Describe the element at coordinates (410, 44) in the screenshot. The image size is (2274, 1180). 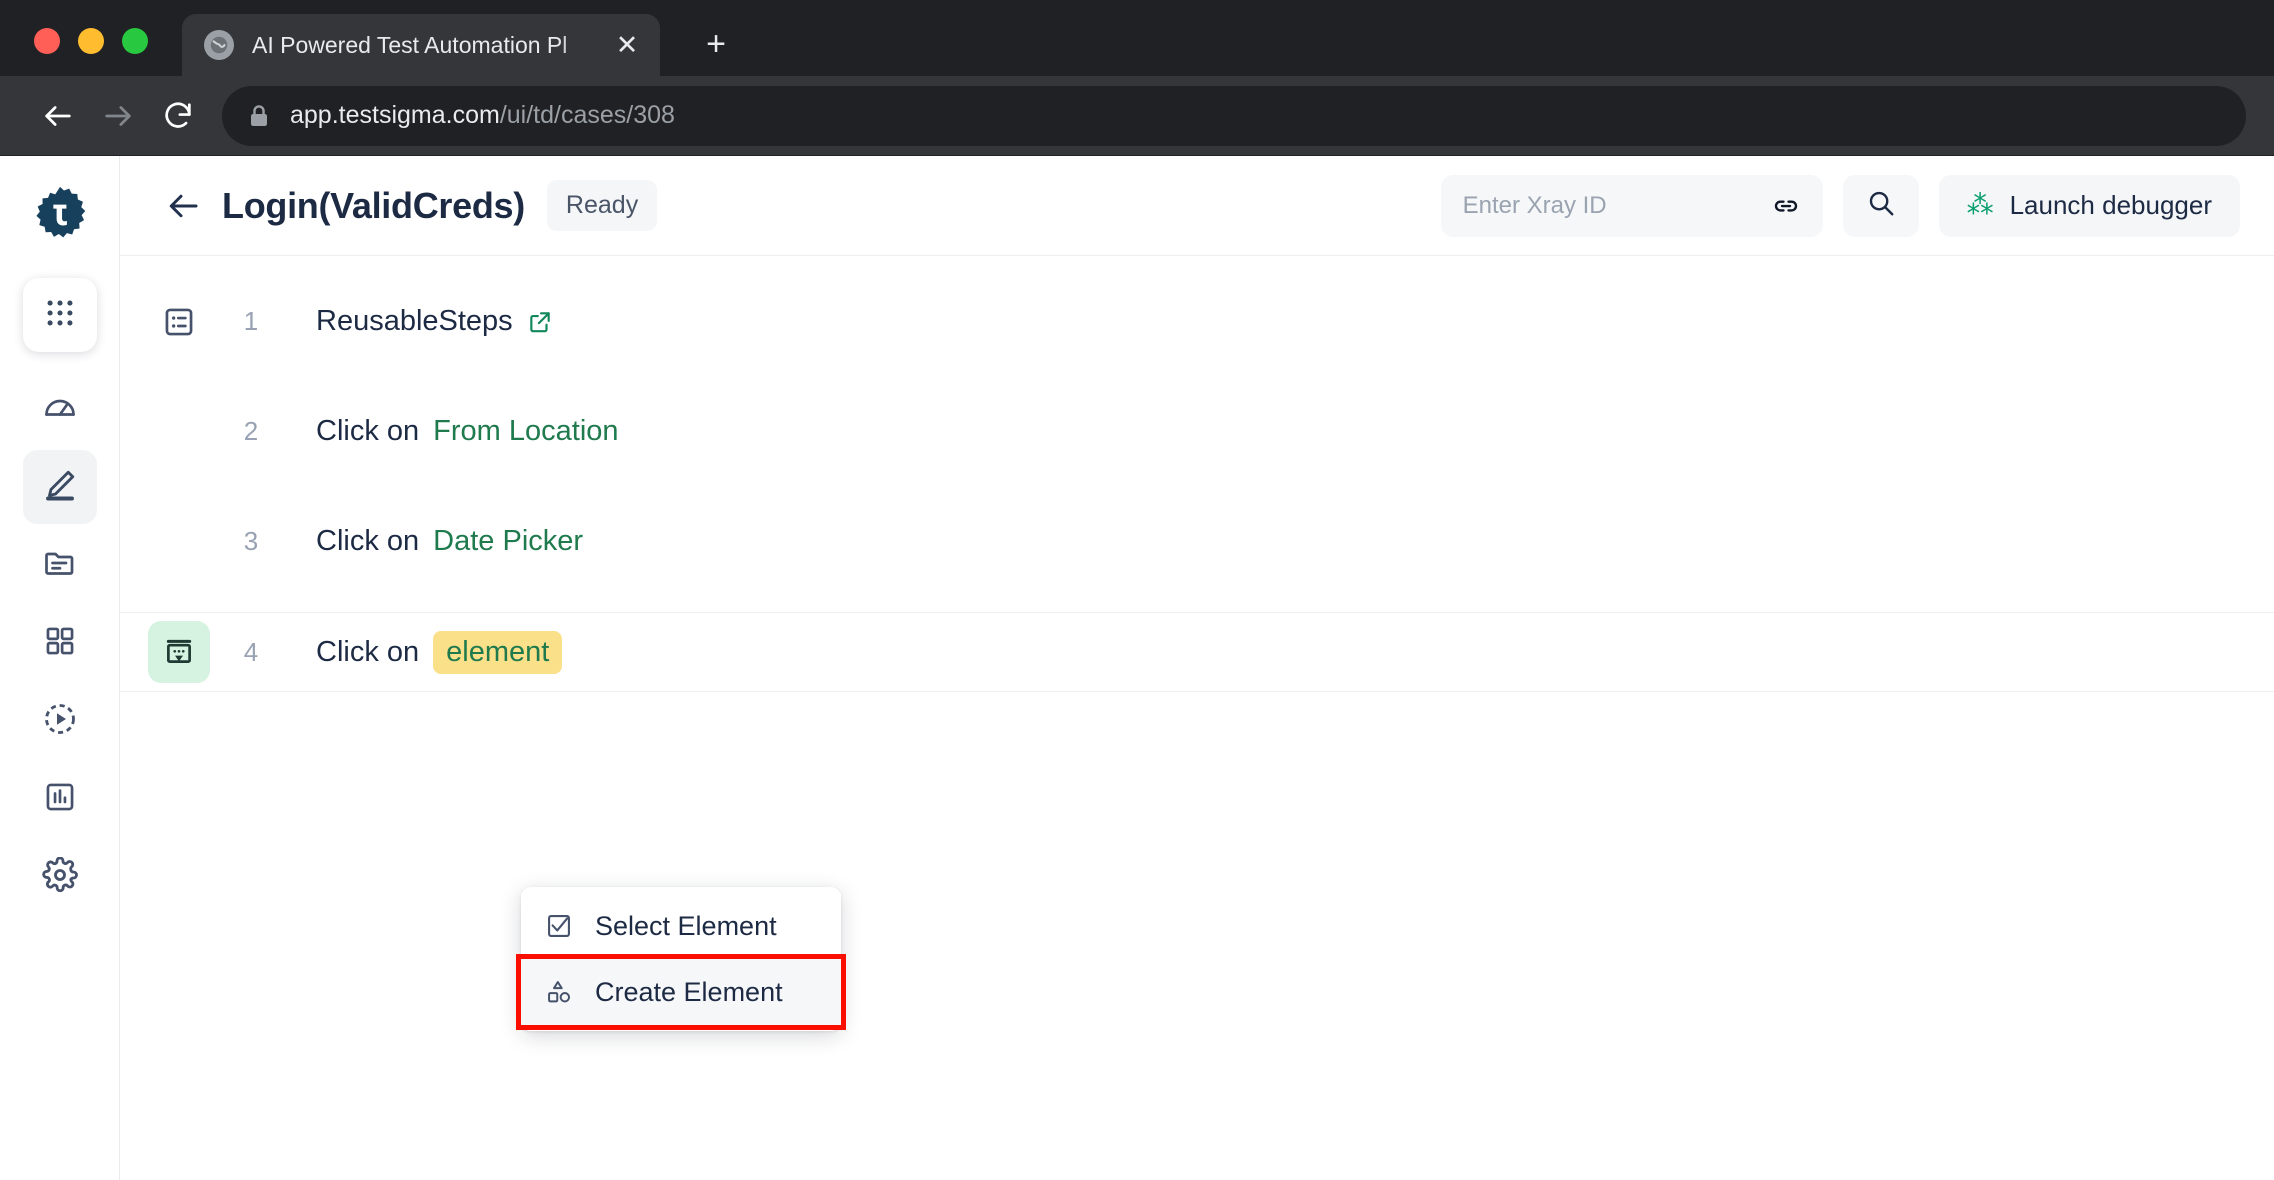
I see `tab-title: AI Powered Test Automation Pl` at that location.